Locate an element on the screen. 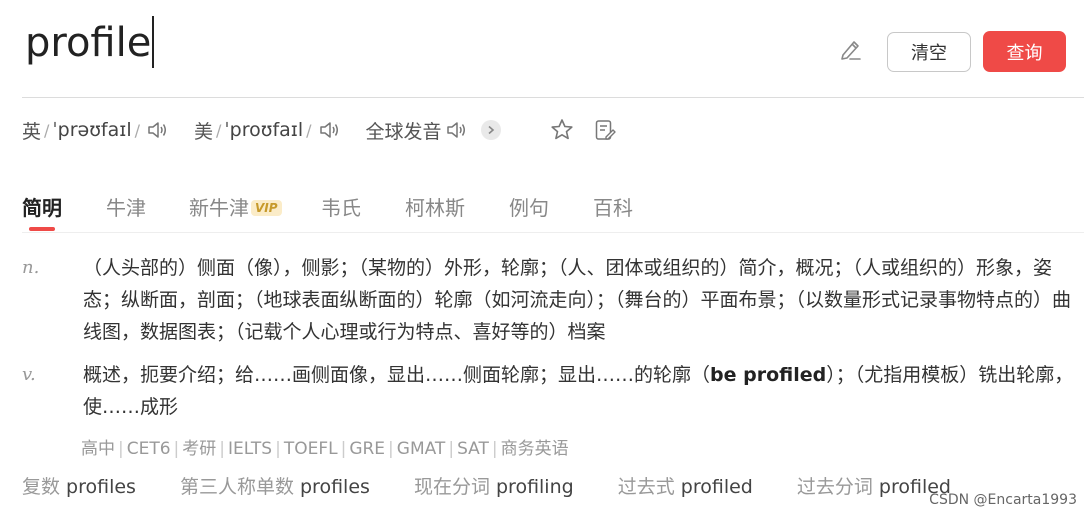 Image resolution: width=1091 pixels, height=518 pixels. word-form-label: 过去式 is located at coordinates (646, 487).